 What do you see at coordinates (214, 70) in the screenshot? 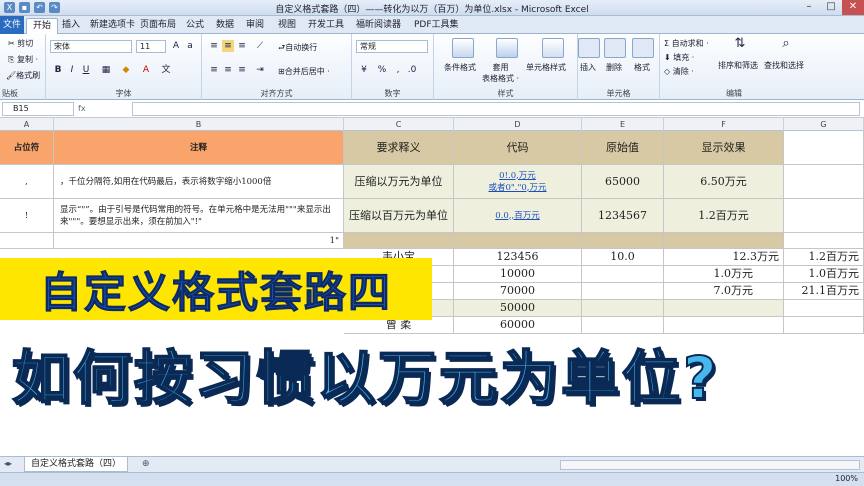
I see `align-left-icon: ≡` at bounding box center [214, 70].